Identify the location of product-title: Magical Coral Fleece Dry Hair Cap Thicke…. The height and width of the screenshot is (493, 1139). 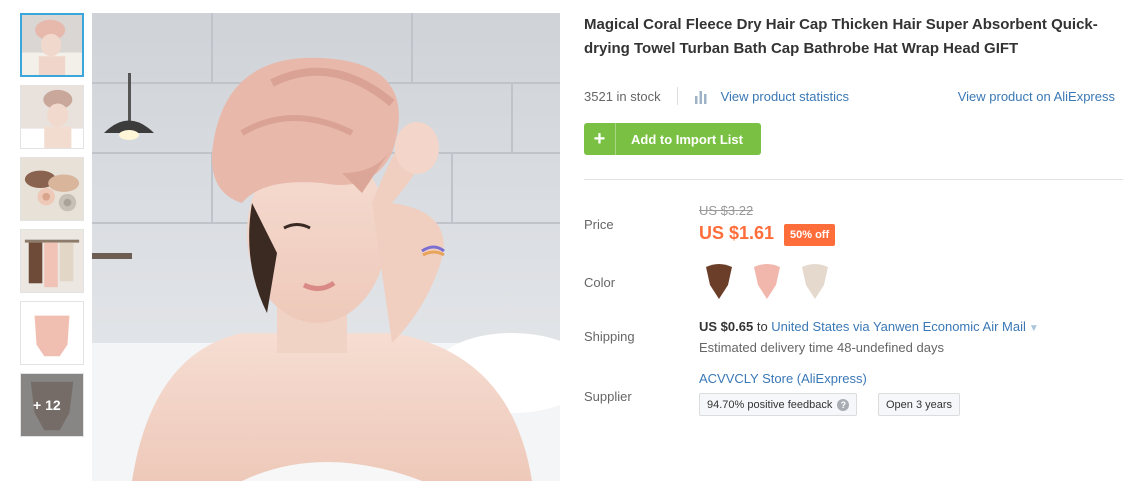
(841, 36).